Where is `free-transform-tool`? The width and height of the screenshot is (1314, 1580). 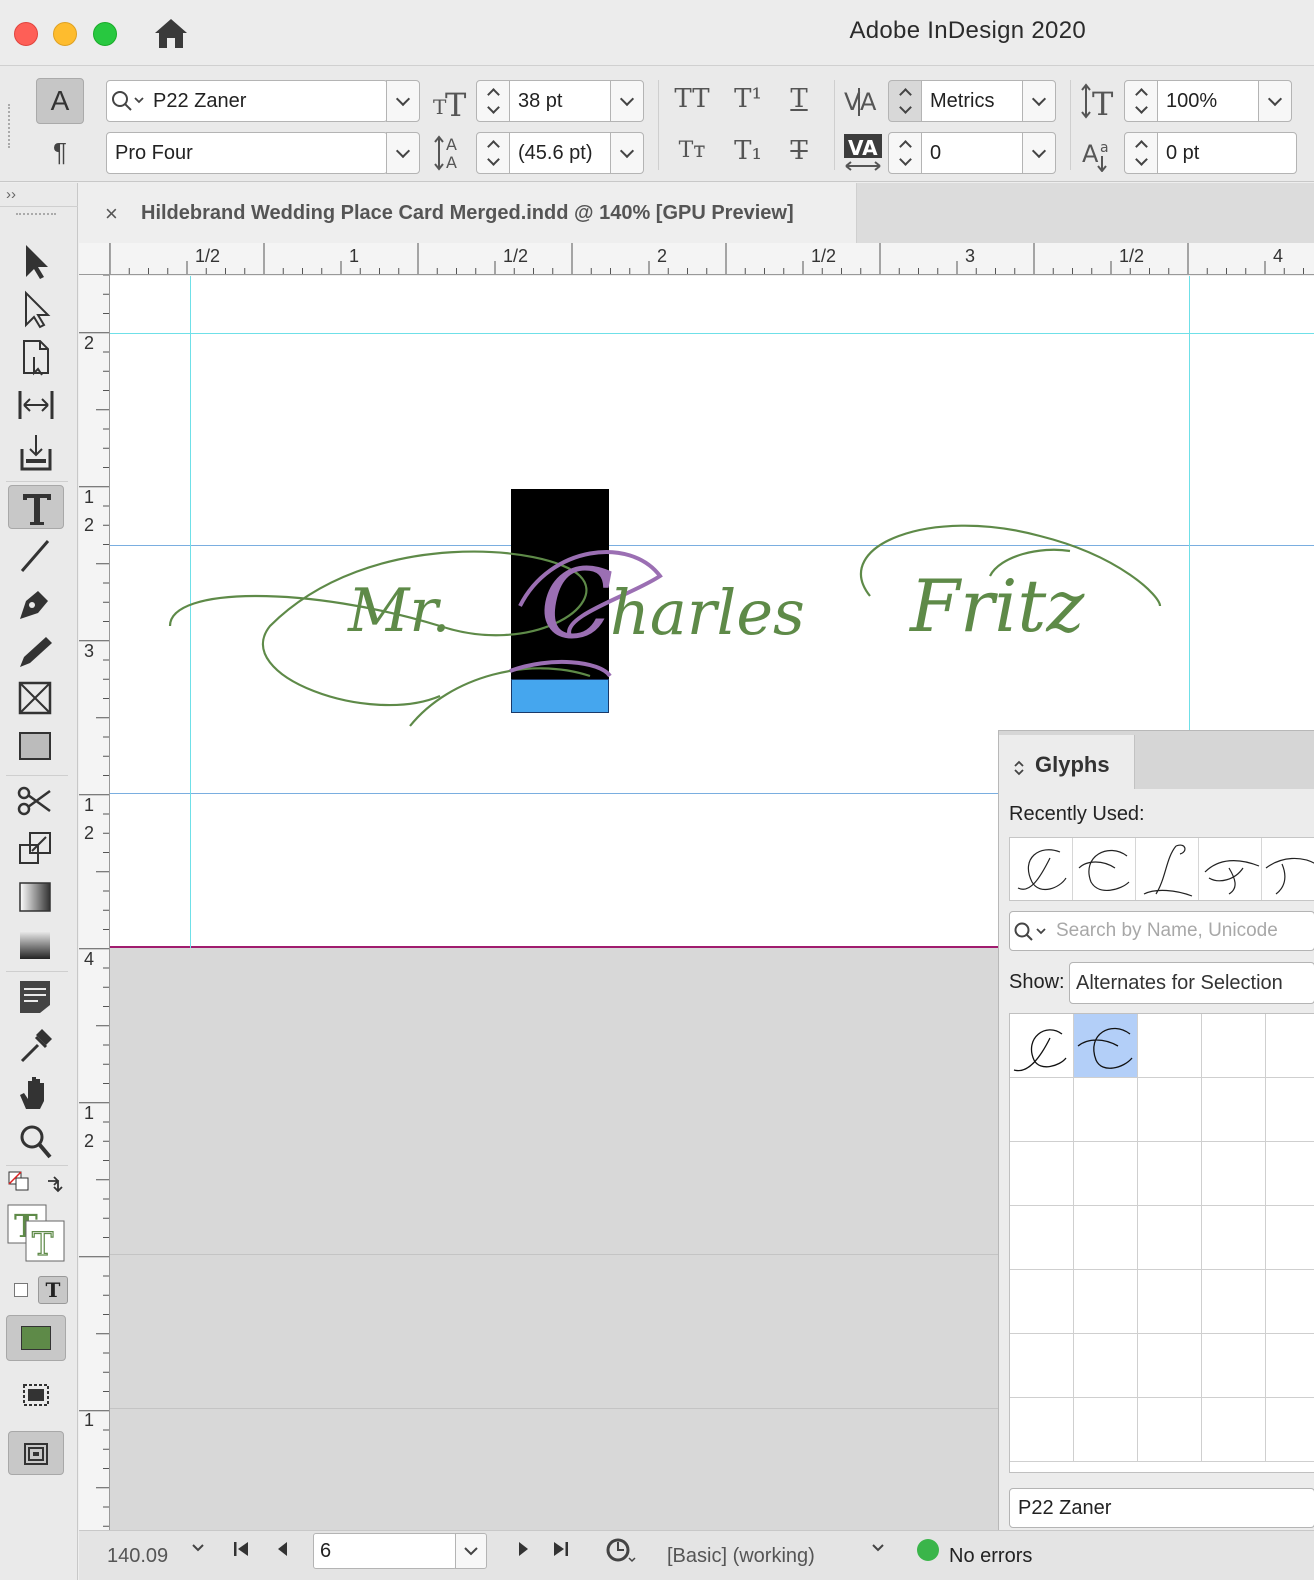
free-transform-tool is located at coordinates (36, 849).